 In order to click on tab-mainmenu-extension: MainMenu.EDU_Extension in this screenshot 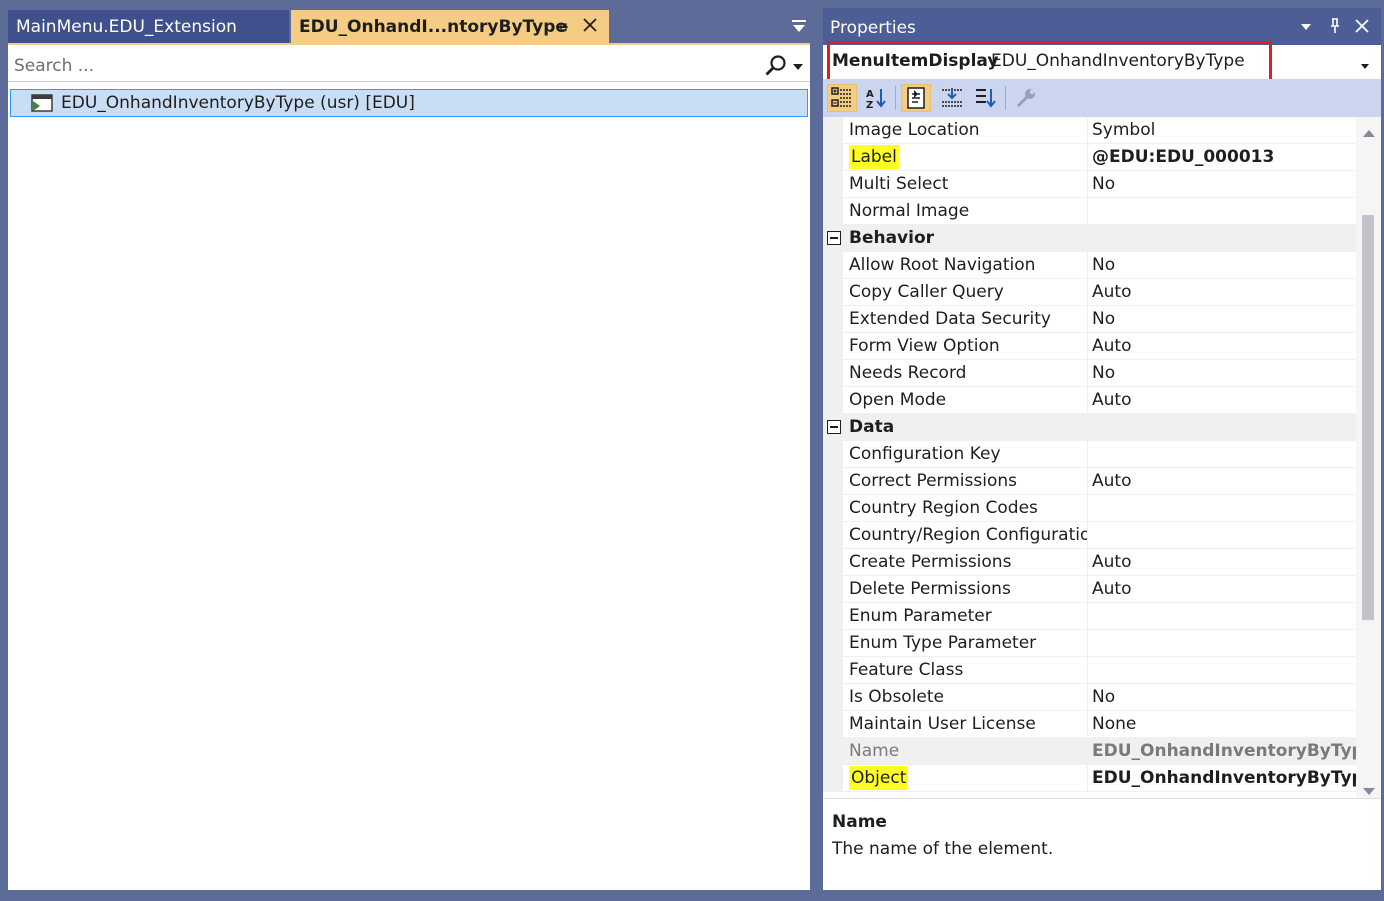, I will do `click(148, 26)`.